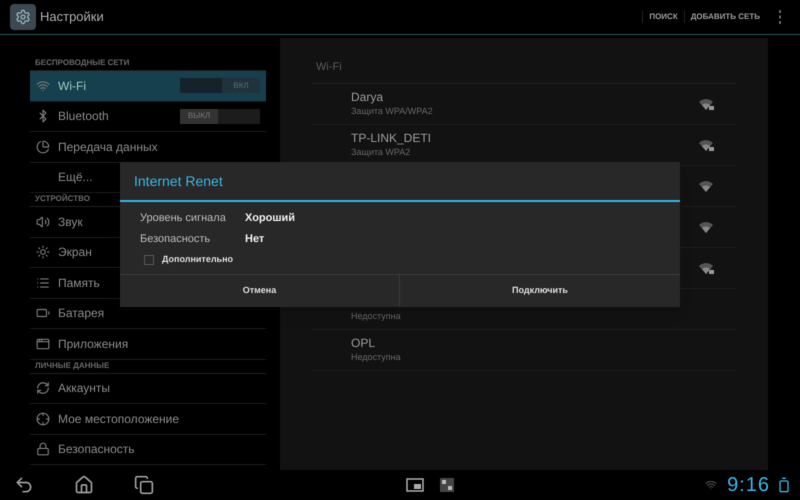 This screenshot has width=800, height=500. Describe the element at coordinates (83, 117) in the screenshot. I see `sidebar-item-label: Bluetooth` at that location.